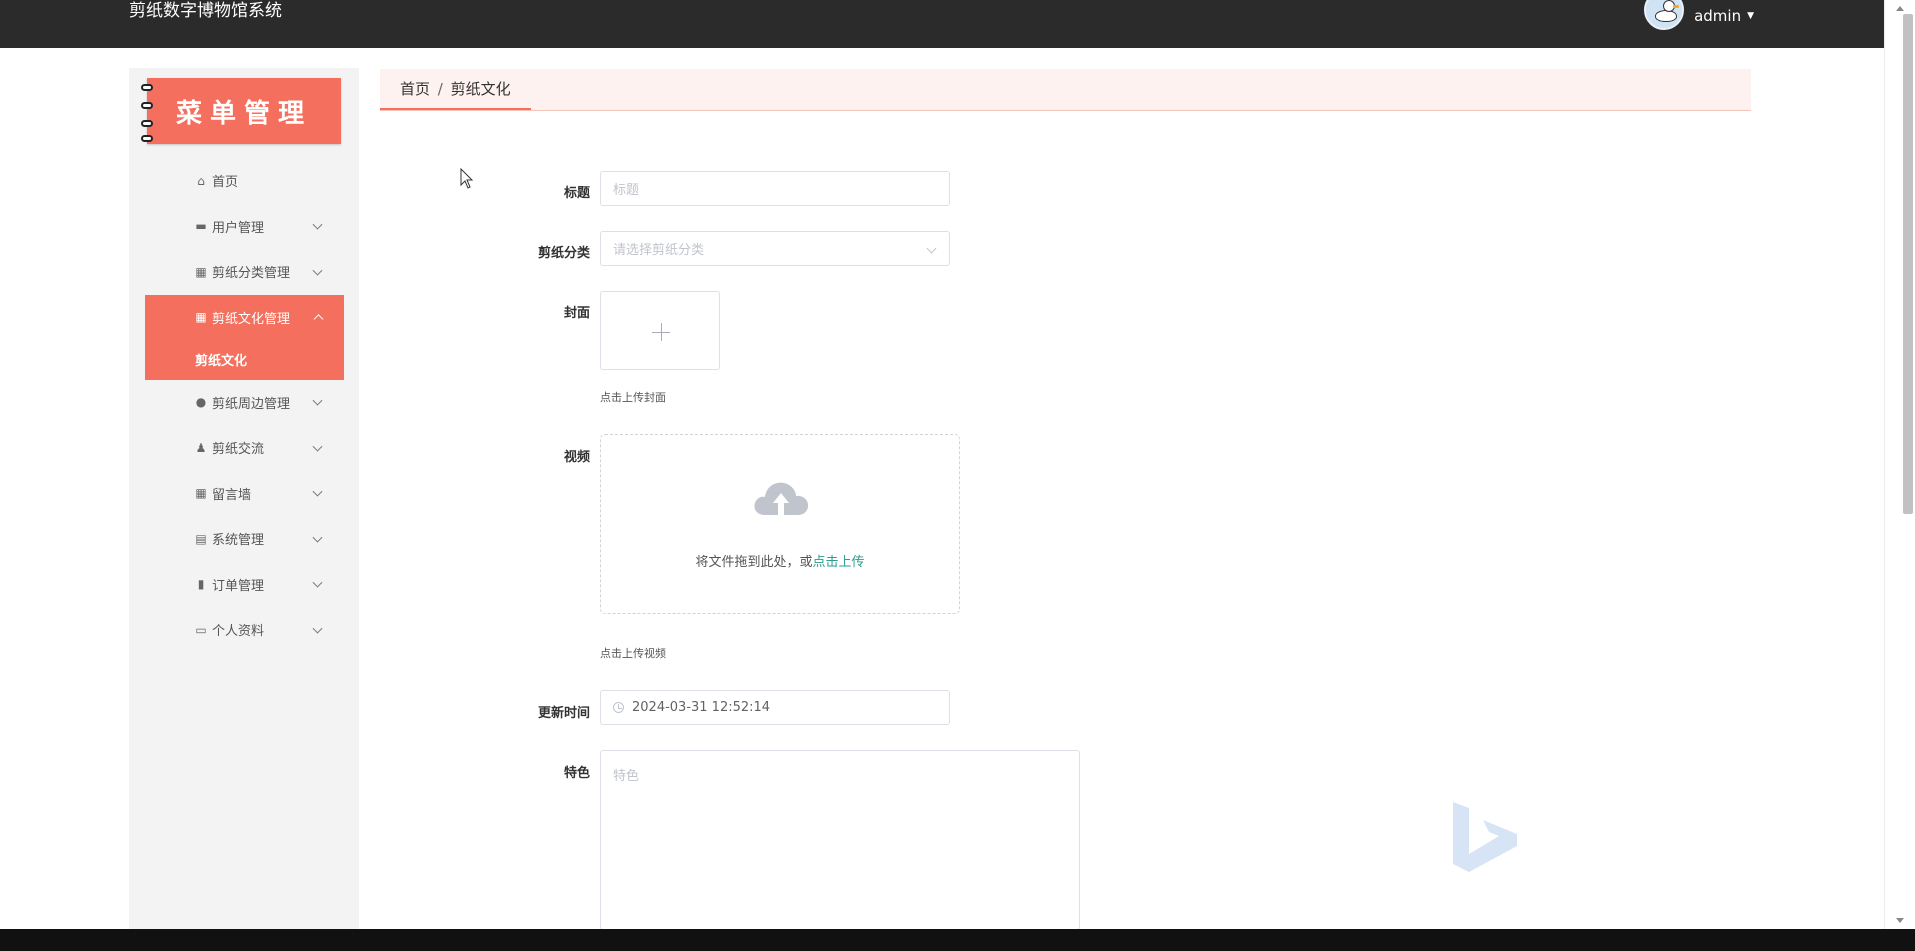  I want to click on app-title: 剪纸数字博物馆系统, so click(205, 11).